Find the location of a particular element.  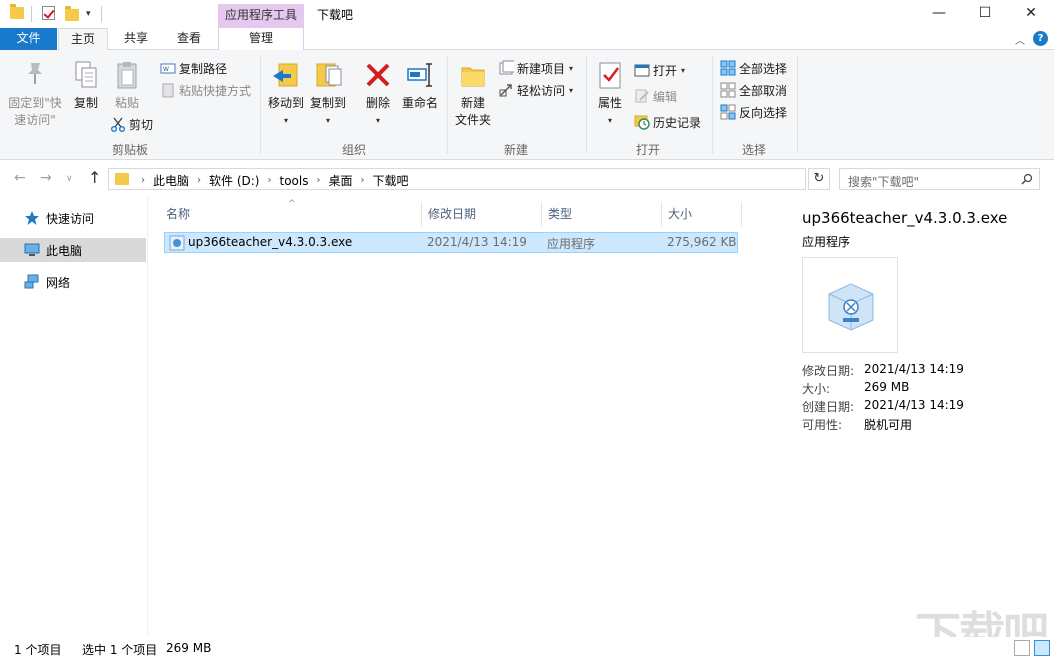

move-to-icon is located at coordinates (285, 75).